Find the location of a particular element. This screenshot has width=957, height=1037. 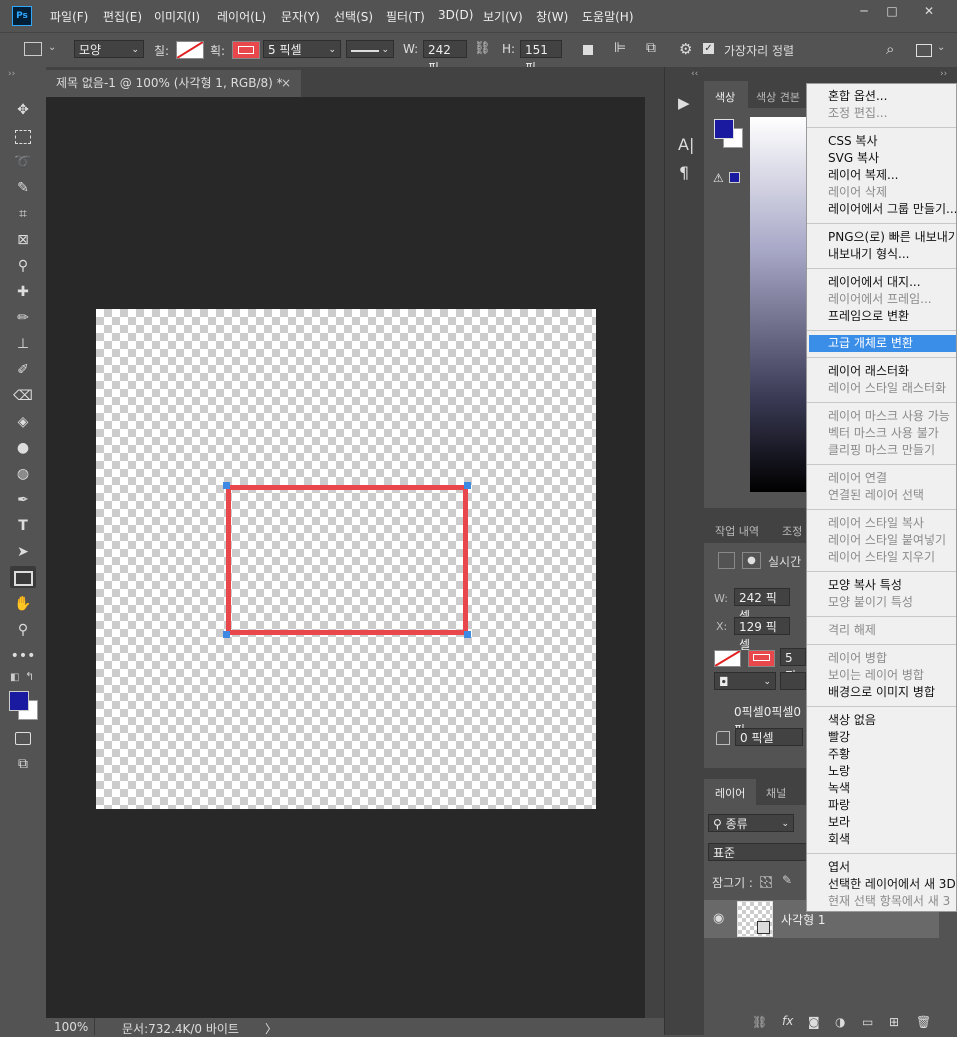

adjustment-layer-icon: ◑ is located at coordinates (840, 1022).